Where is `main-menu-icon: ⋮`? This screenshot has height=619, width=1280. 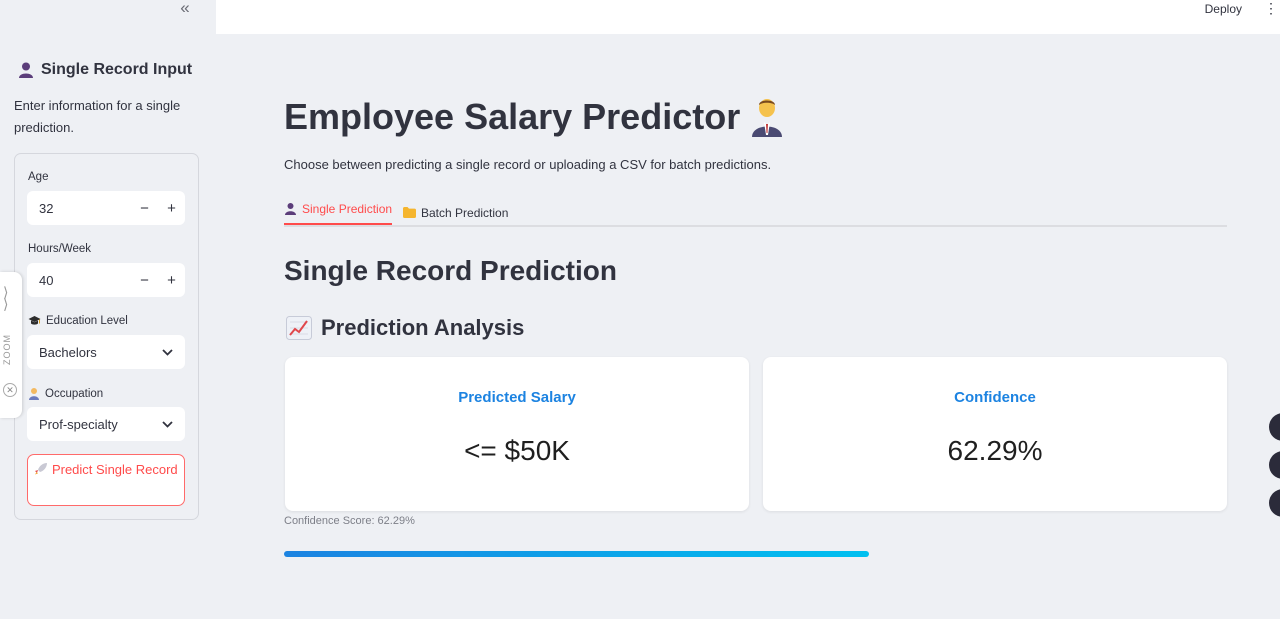
main-menu-icon: ⋮ is located at coordinates (1271, 8).